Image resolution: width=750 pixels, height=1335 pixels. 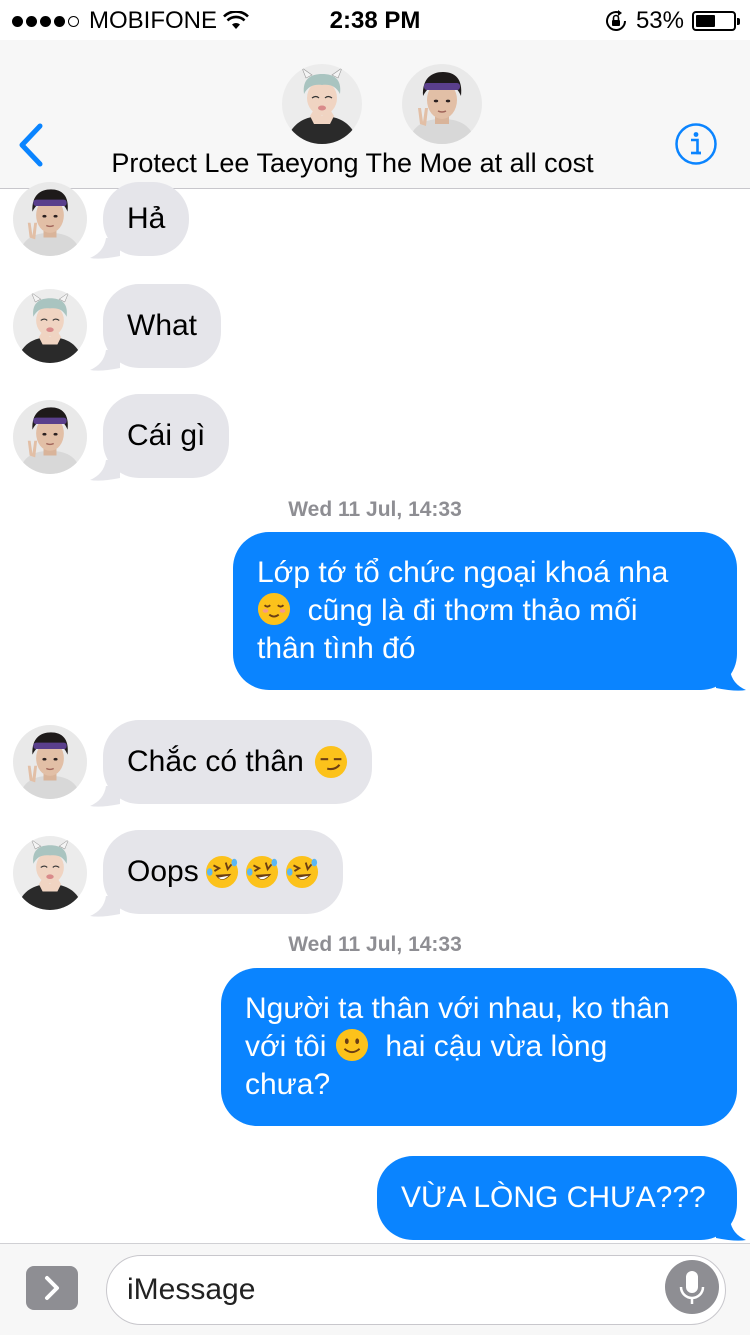 I want to click on message-text: Hả, so click(x=146, y=218).